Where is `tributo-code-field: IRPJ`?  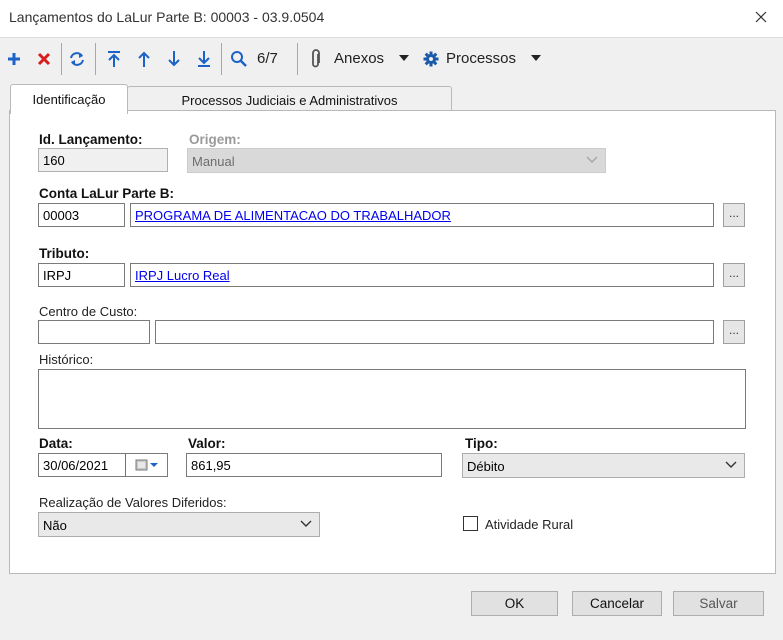 tributo-code-field: IRPJ is located at coordinates (81, 275).